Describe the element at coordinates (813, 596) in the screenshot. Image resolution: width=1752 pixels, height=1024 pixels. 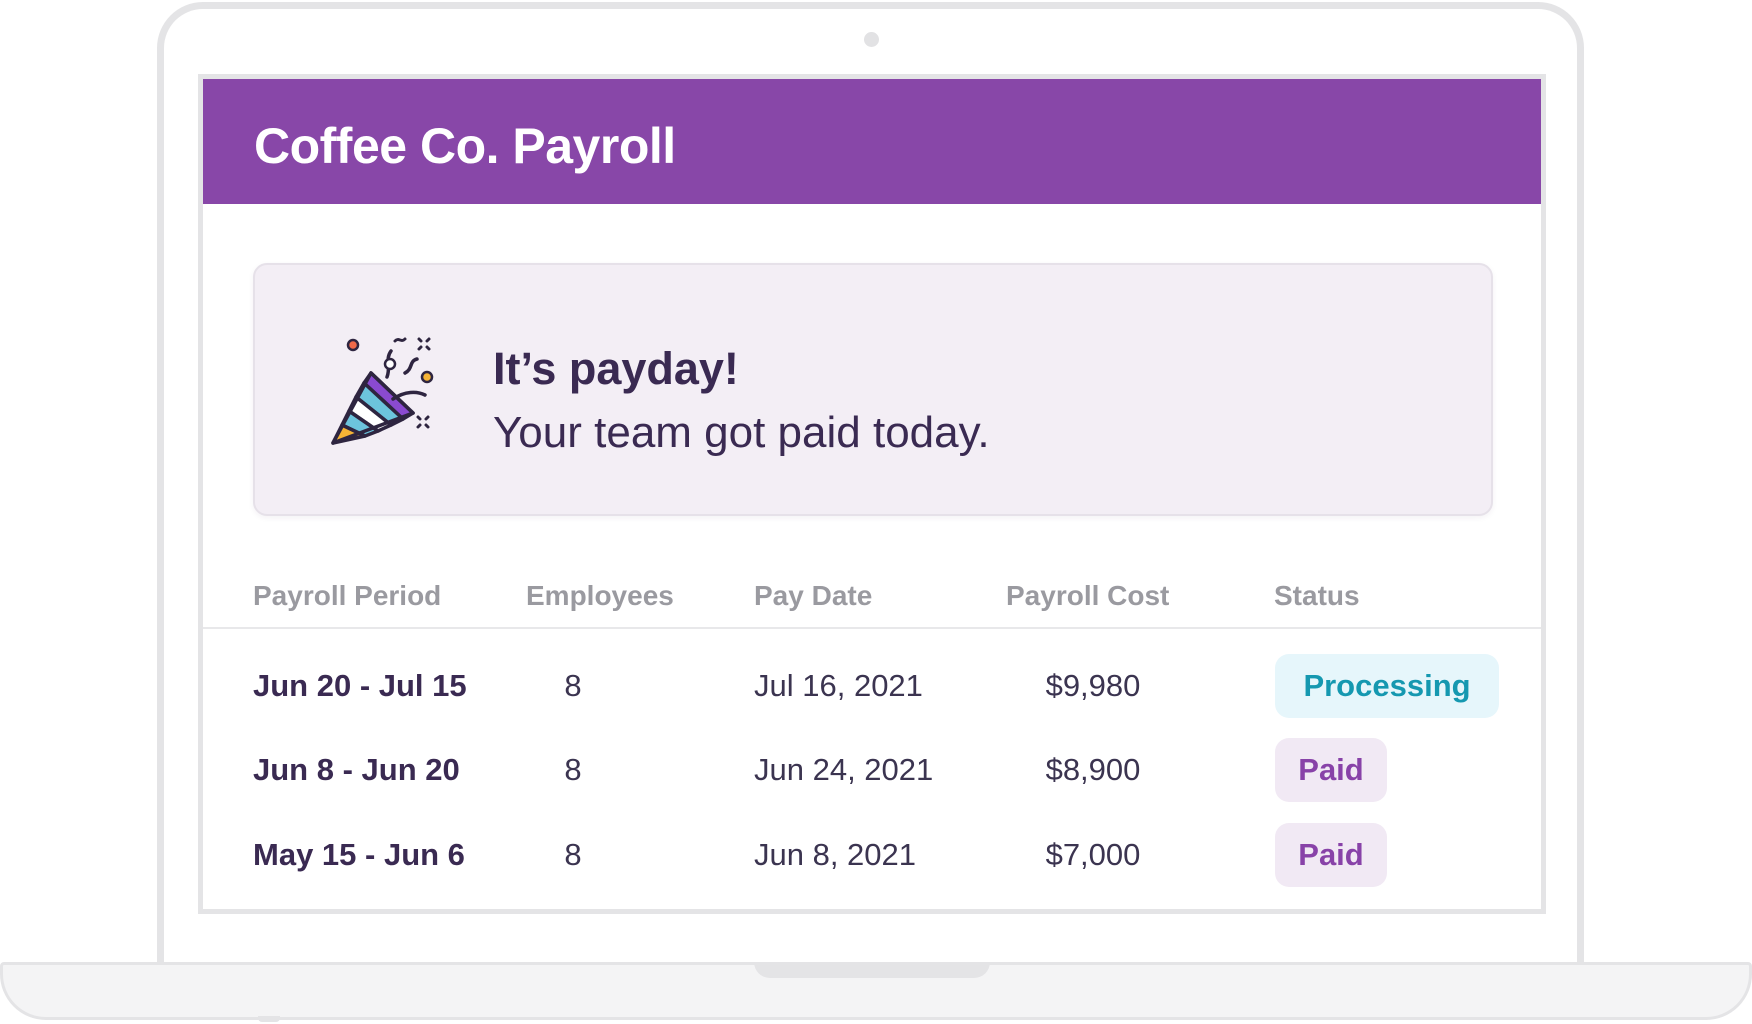
I see `column-header-pay-date: Pay Date` at that location.